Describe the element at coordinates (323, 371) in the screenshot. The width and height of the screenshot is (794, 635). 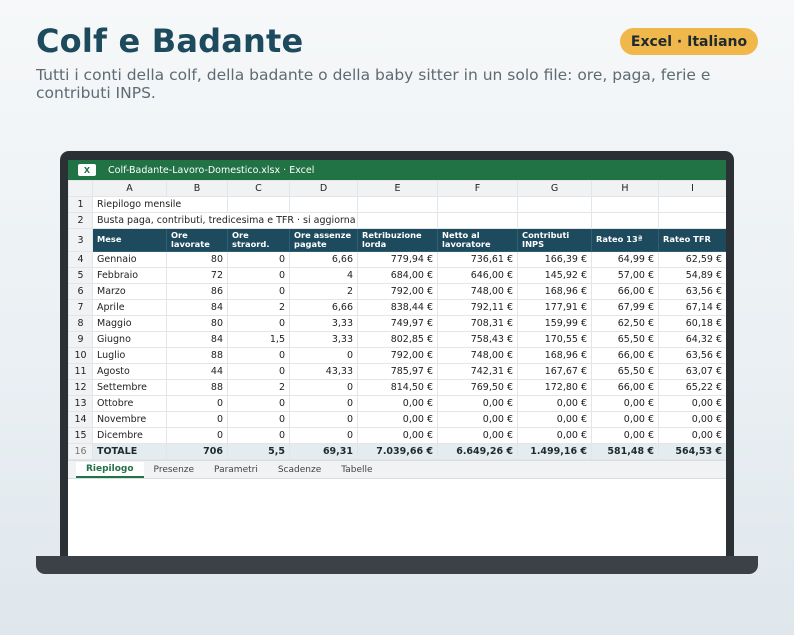
I see `value-cell: 43,33` at that location.